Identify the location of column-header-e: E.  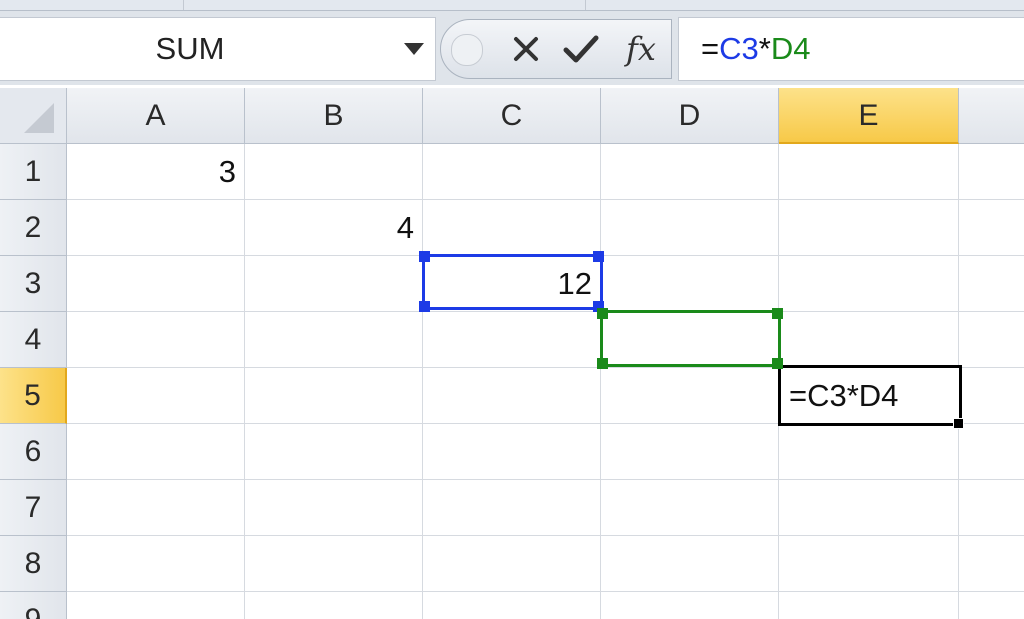
(869, 116).